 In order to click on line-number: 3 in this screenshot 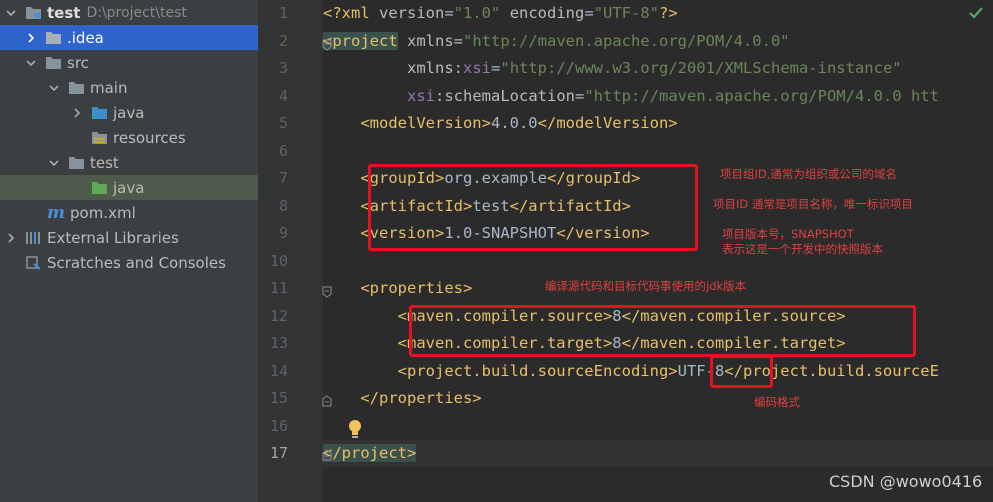, I will do `click(283, 68)`.